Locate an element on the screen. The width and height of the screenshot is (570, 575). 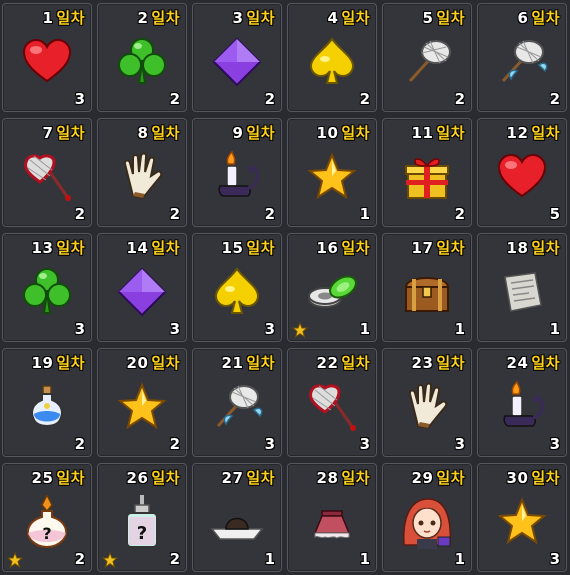
mystery-flask-icon: ? is located at coordinates (47, 521).